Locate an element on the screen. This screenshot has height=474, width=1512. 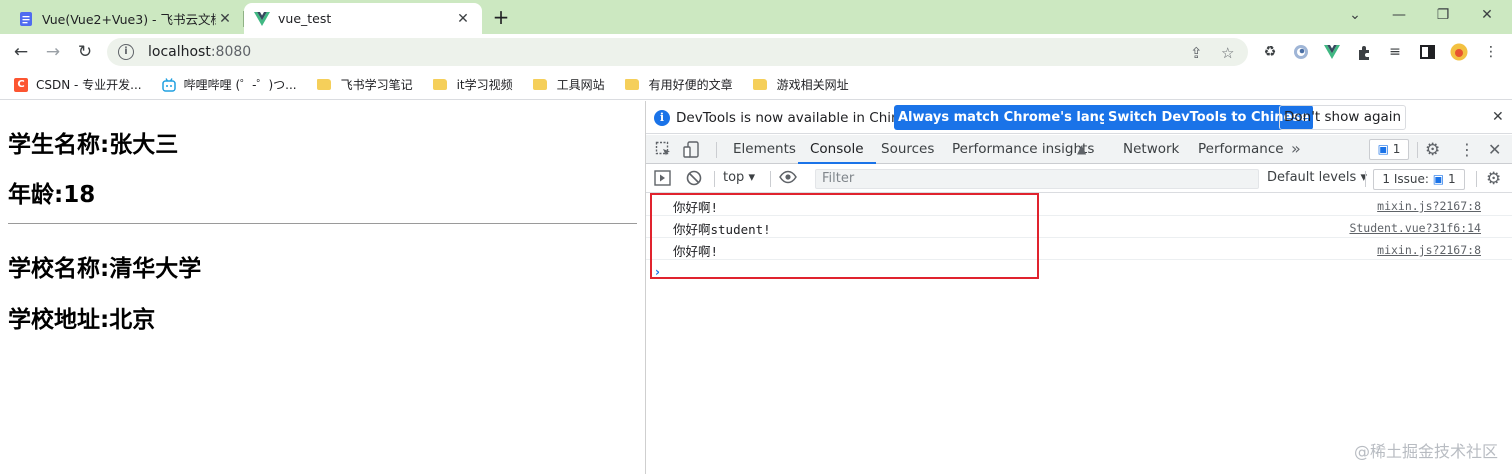
inspect-element-icon is located at coordinates (663, 151).